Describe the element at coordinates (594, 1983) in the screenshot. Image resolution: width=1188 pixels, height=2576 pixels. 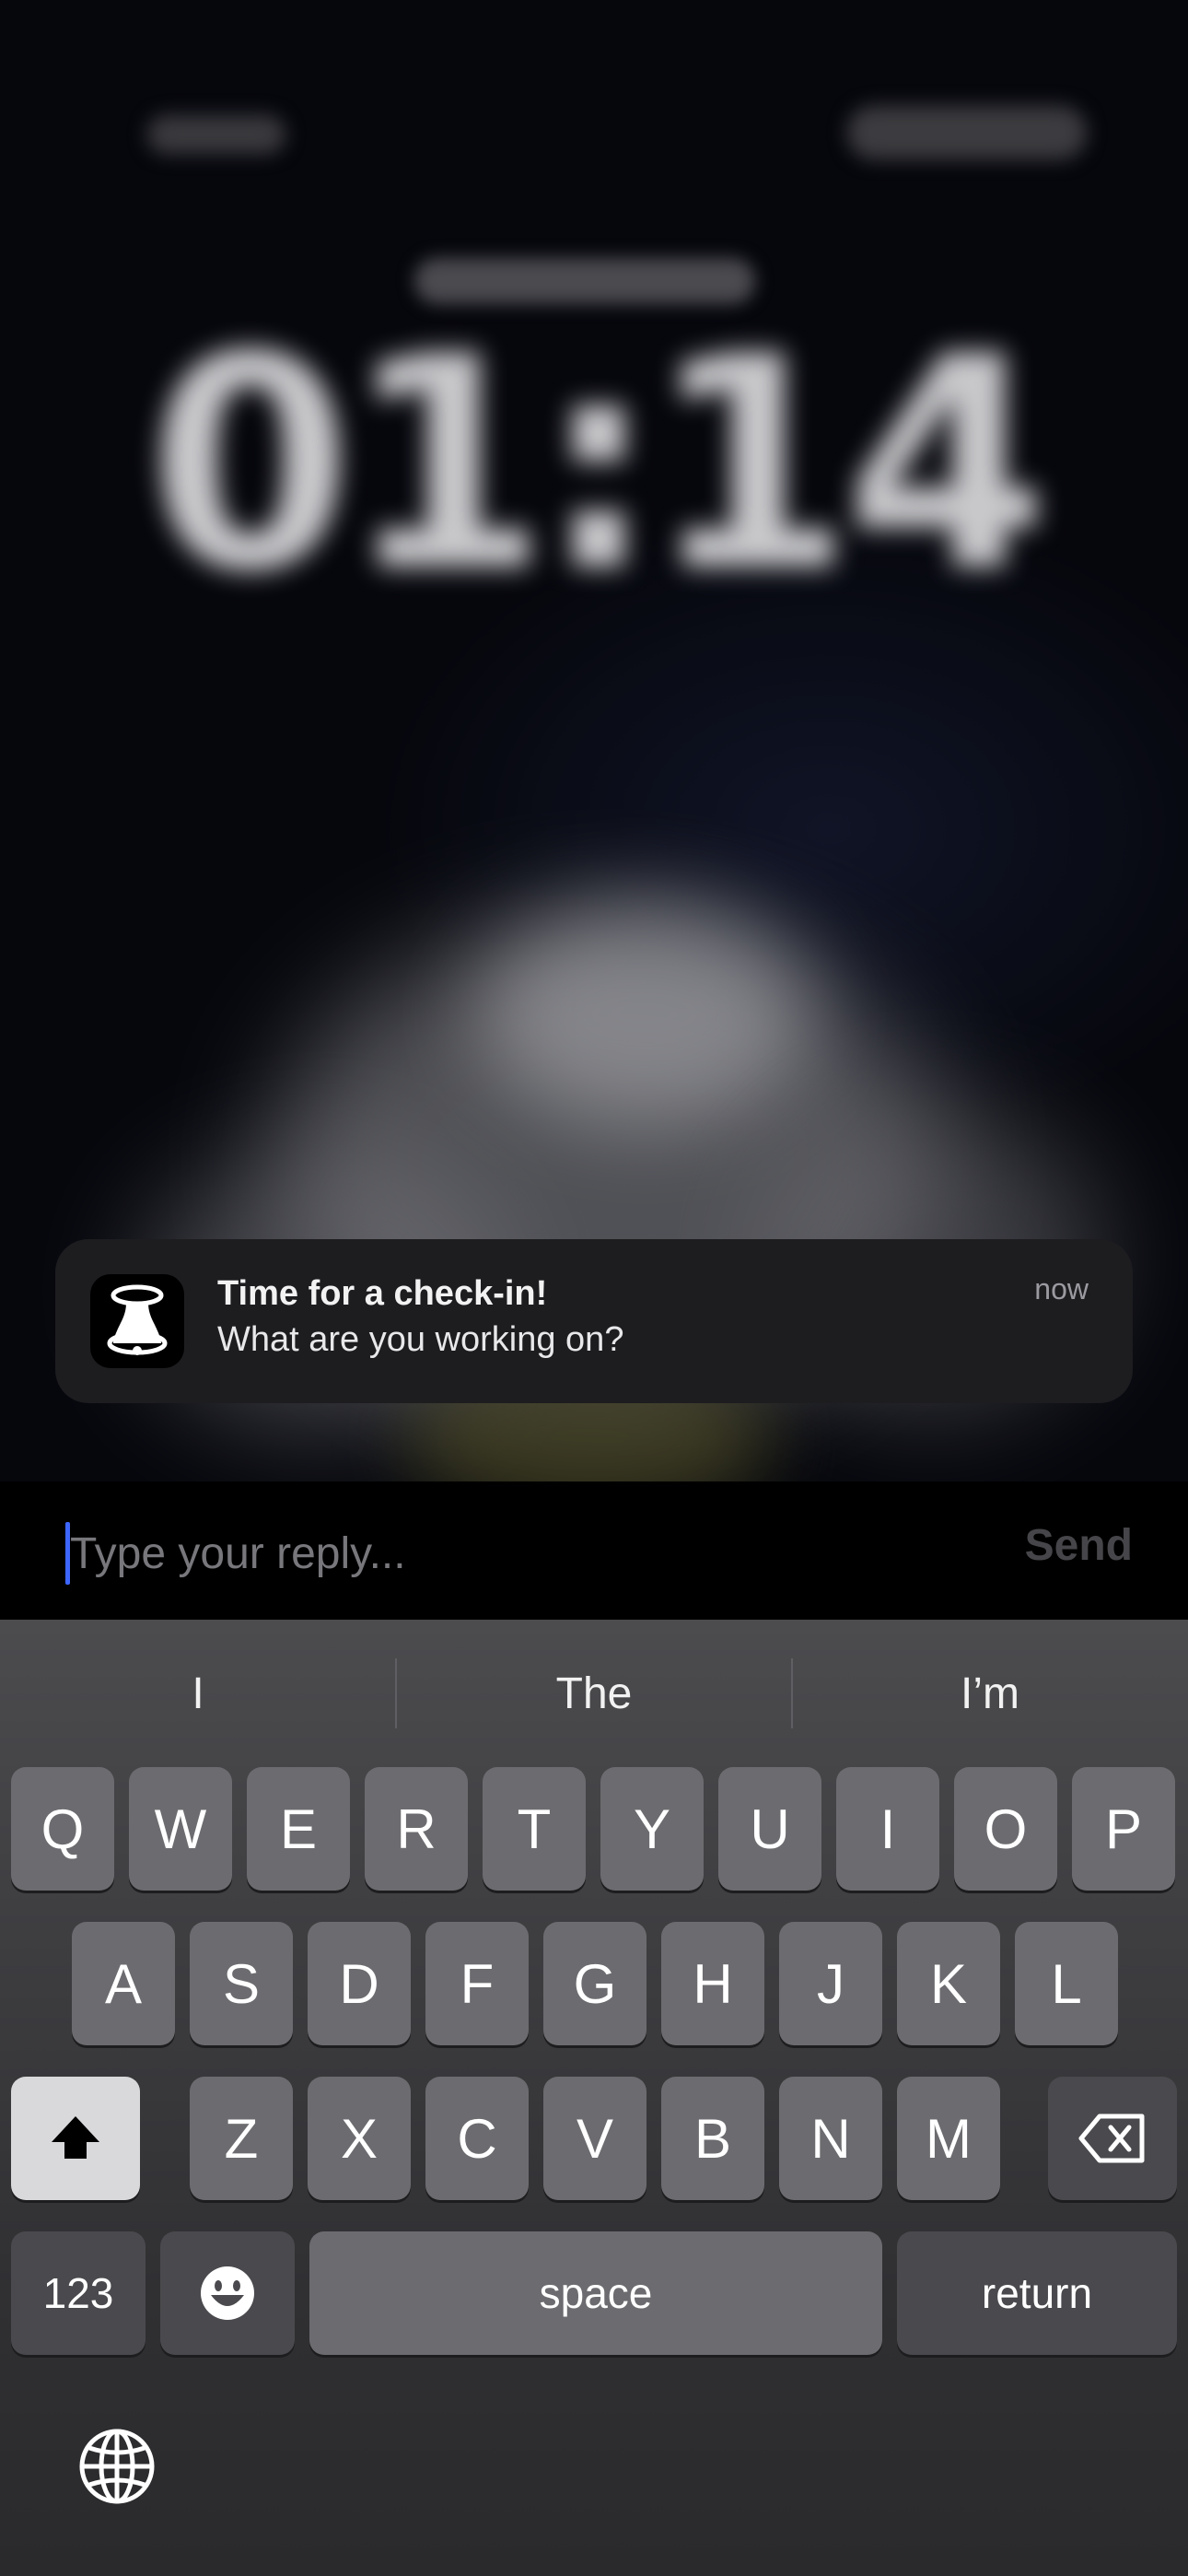
I see `key-g: G` at that location.